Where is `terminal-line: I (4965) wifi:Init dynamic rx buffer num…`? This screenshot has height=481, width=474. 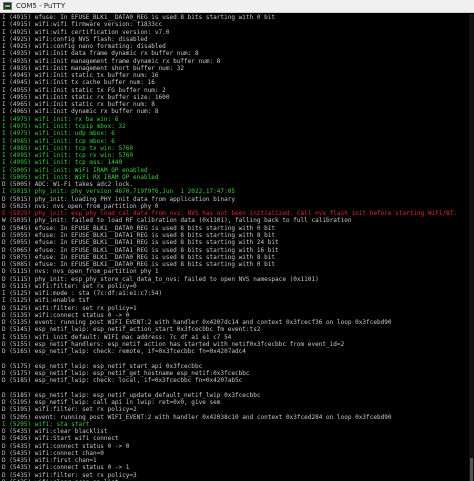
terminal-line: I (4965) wifi:Init dynamic rx buffer num… is located at coordinates (80, 112).